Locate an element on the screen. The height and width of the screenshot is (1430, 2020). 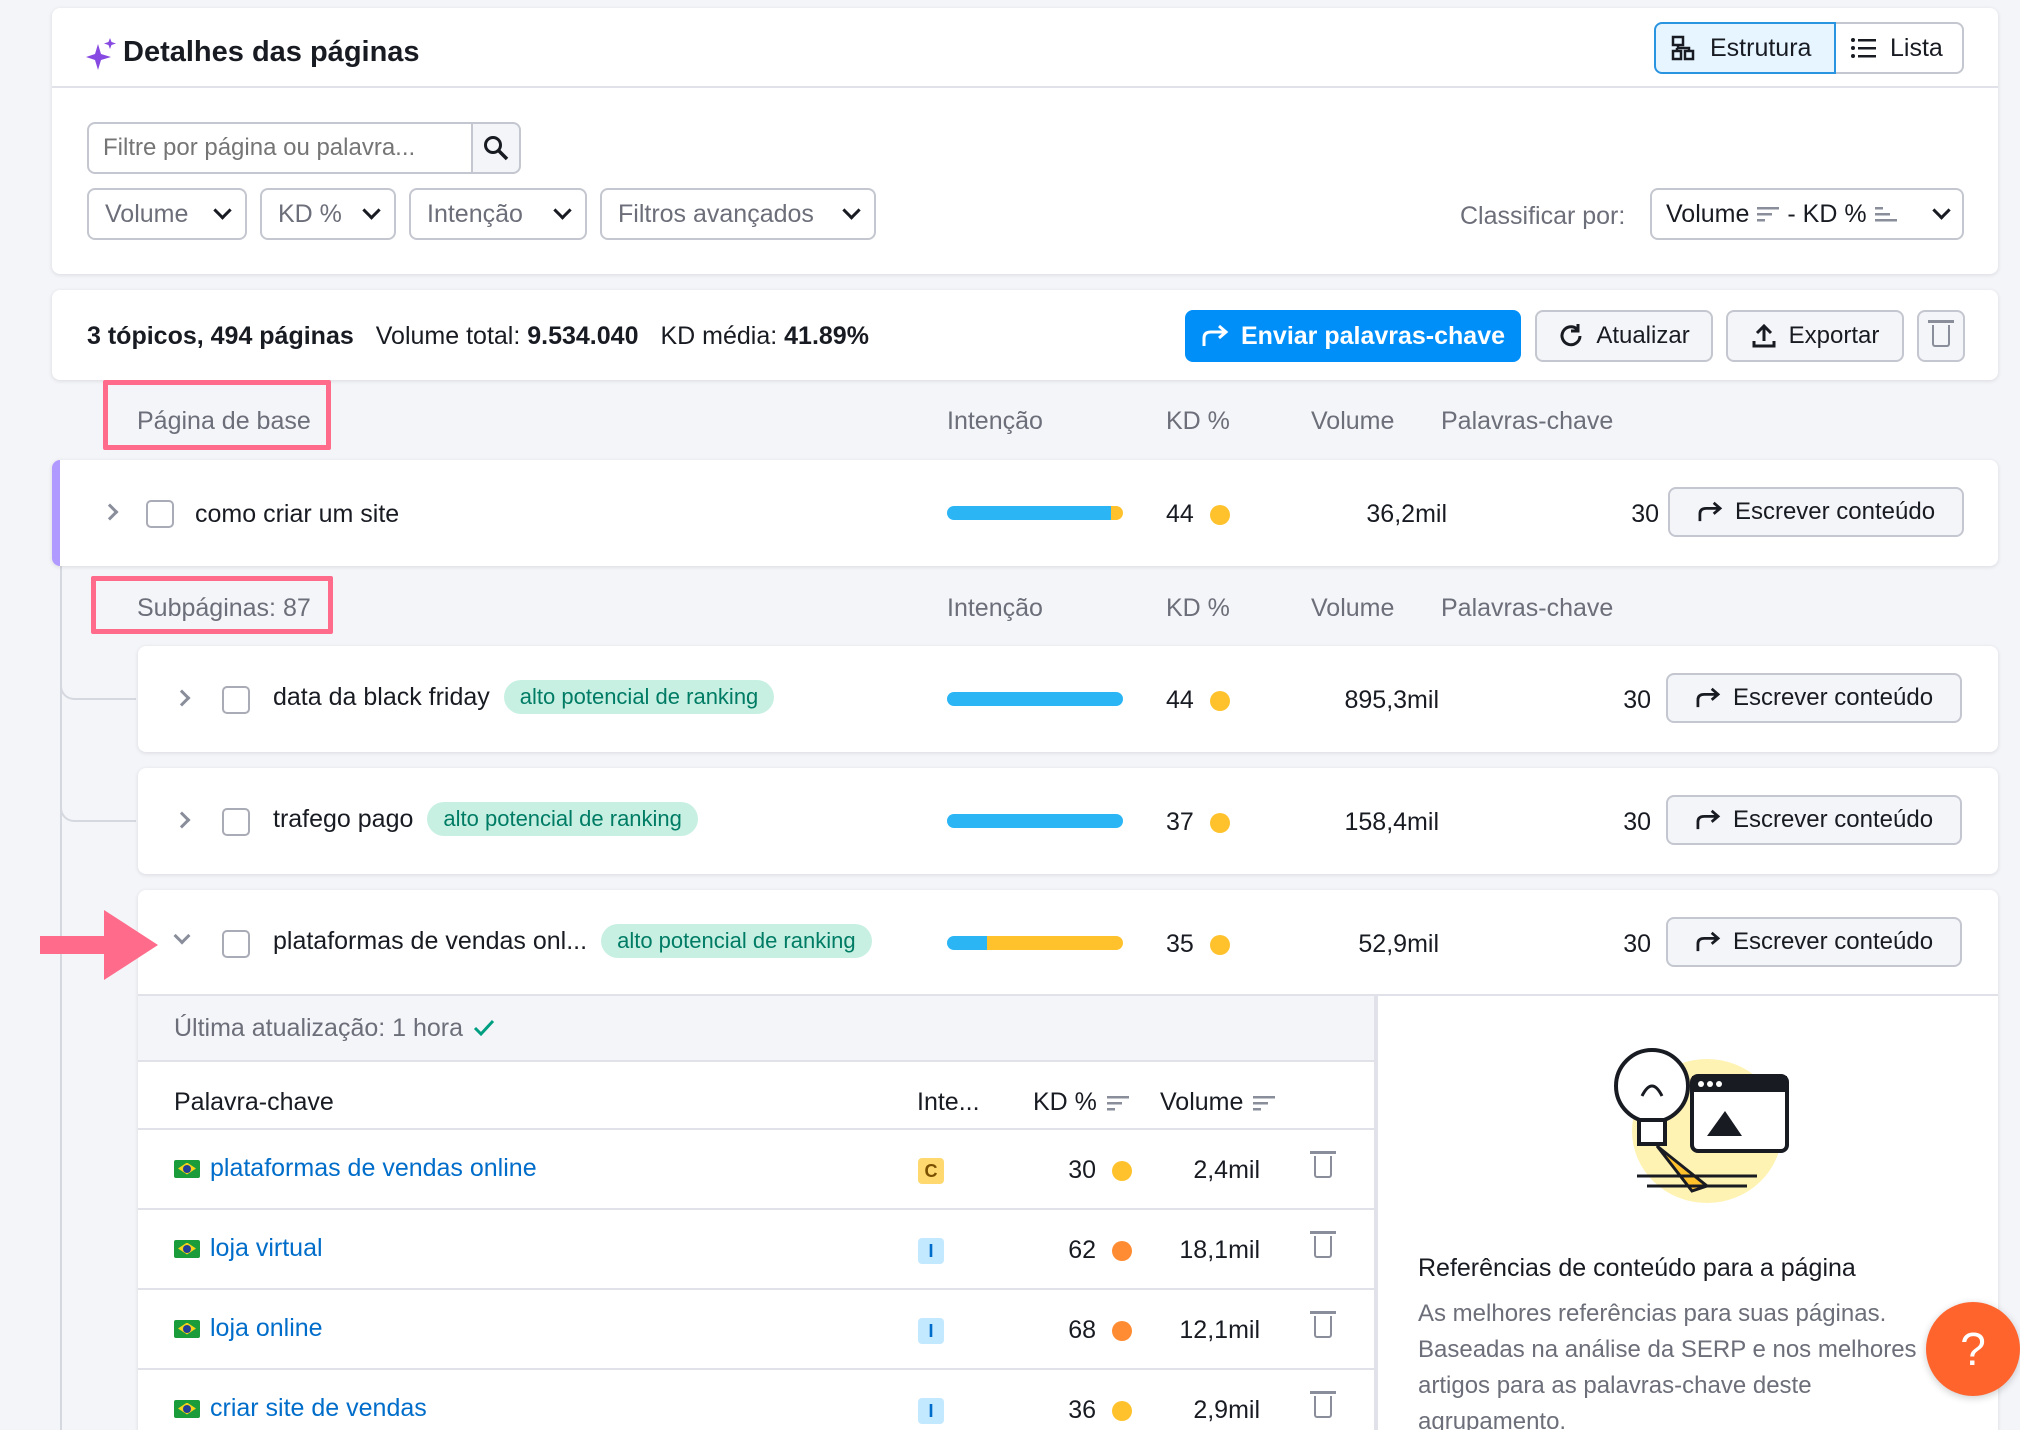
advanced-filters-dropdown: Filtros avançados is located at coordinates (738, 214).